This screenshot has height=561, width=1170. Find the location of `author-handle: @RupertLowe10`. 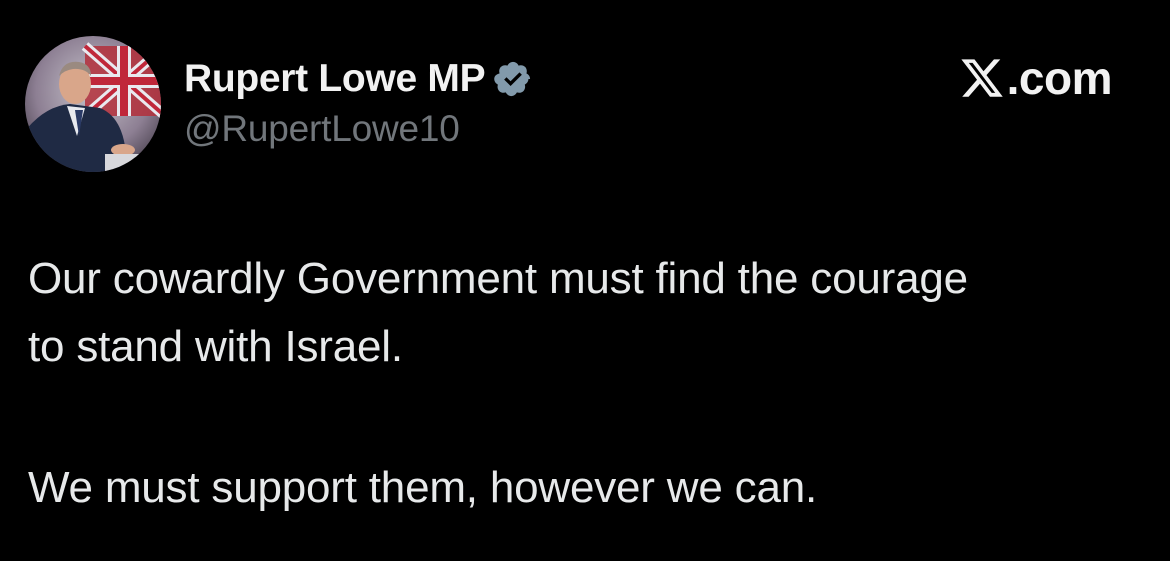

author-handle: @RupertLowe10 is located at coordinates (322, 129).